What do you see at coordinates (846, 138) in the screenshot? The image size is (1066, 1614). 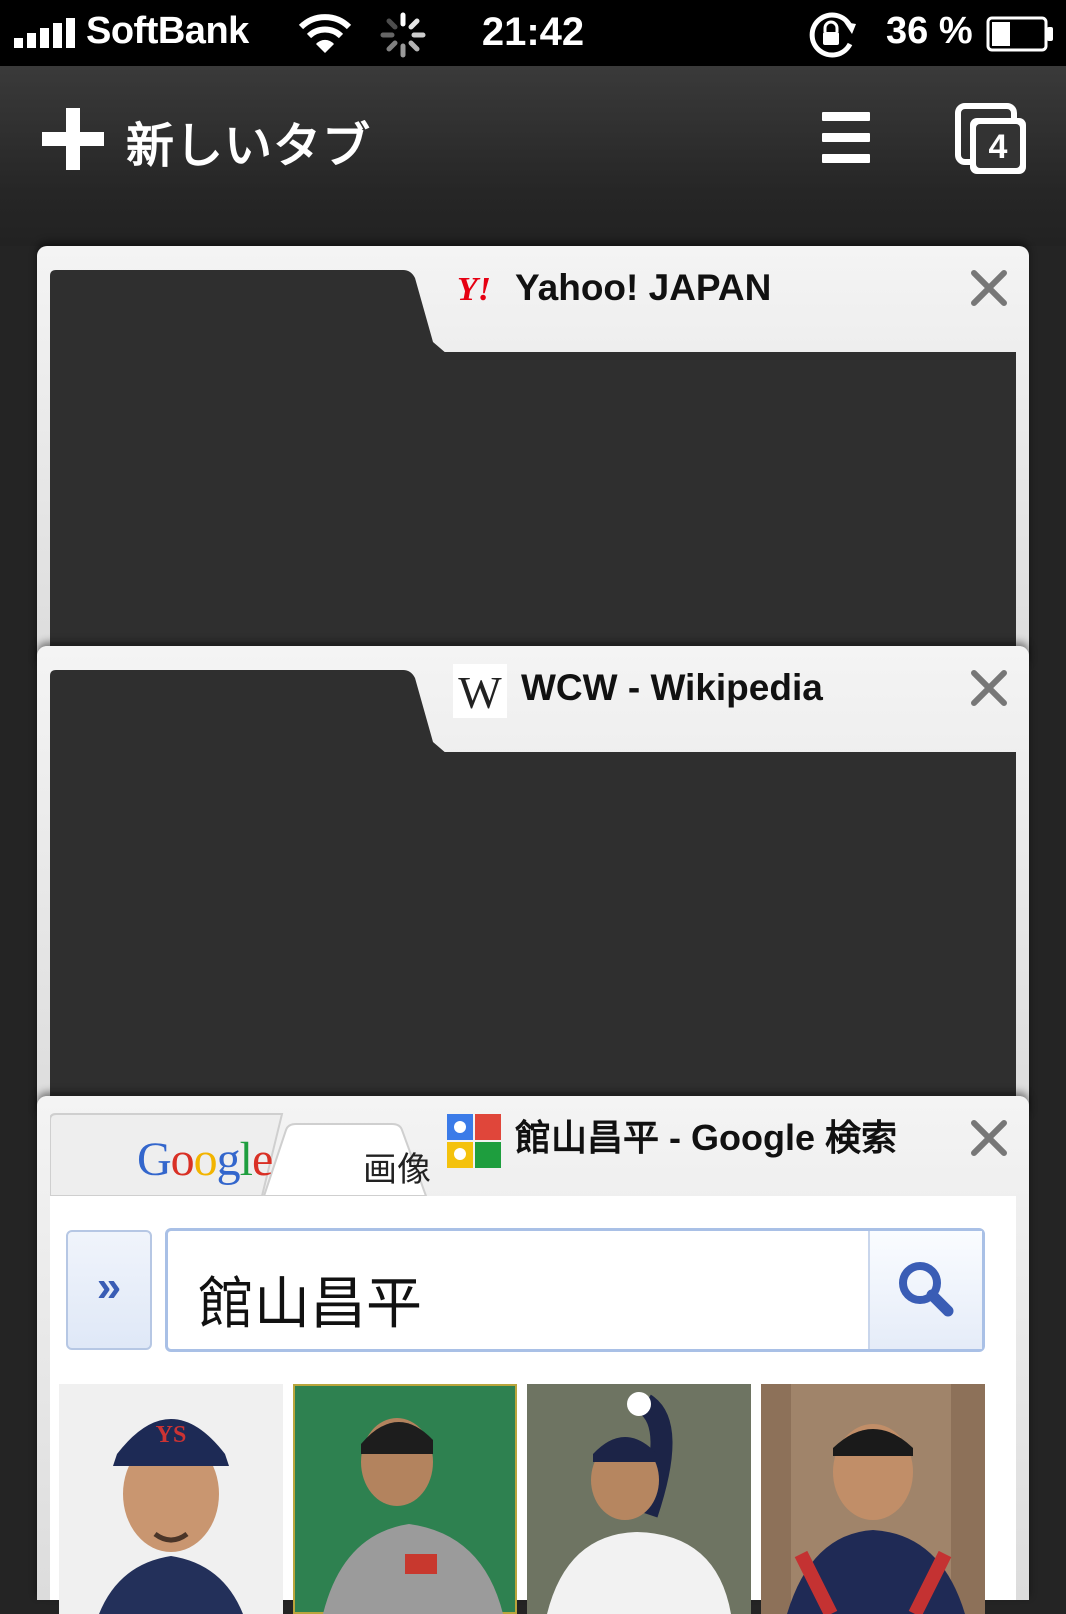 I see `menu-icon` at bounding box center [846, 138].